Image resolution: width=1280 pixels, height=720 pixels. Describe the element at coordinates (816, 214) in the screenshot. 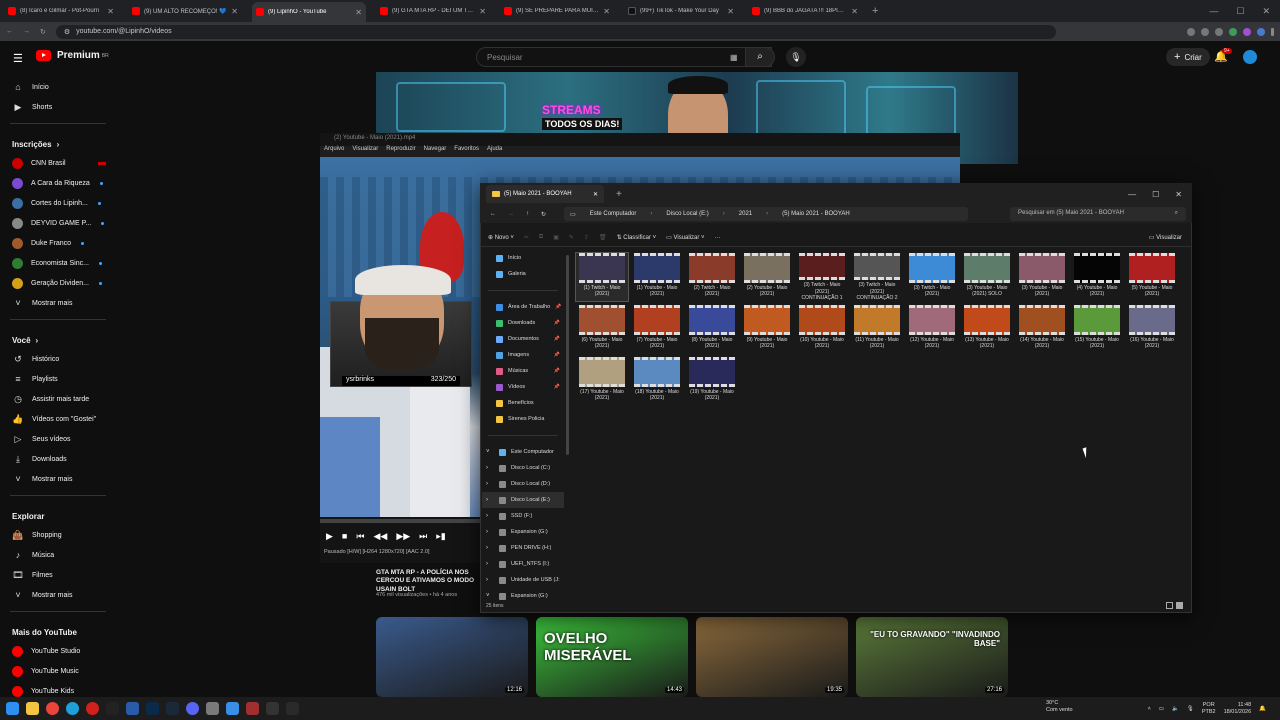

I see `breadcrumb-item: (5) Maio 2021 - BOOYAH` at that location.